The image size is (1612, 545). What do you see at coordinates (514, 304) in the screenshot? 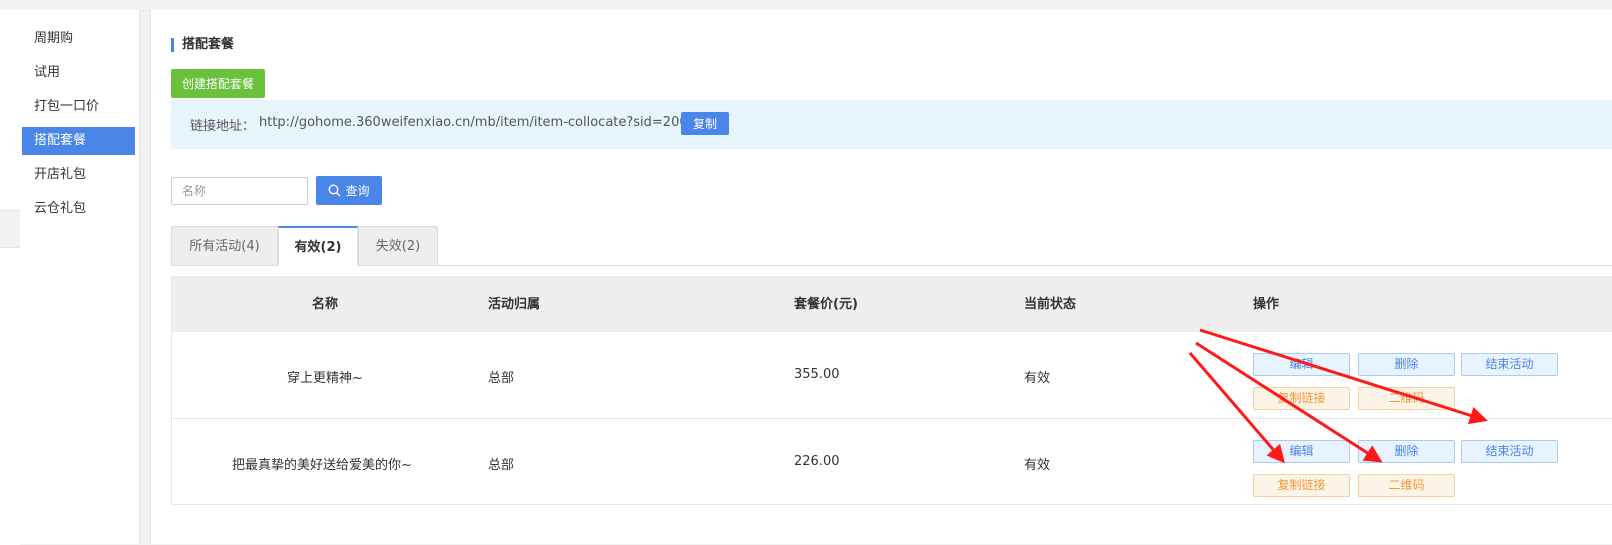
I see `header-owner: 活动归属` at bounding box center [514, 304].